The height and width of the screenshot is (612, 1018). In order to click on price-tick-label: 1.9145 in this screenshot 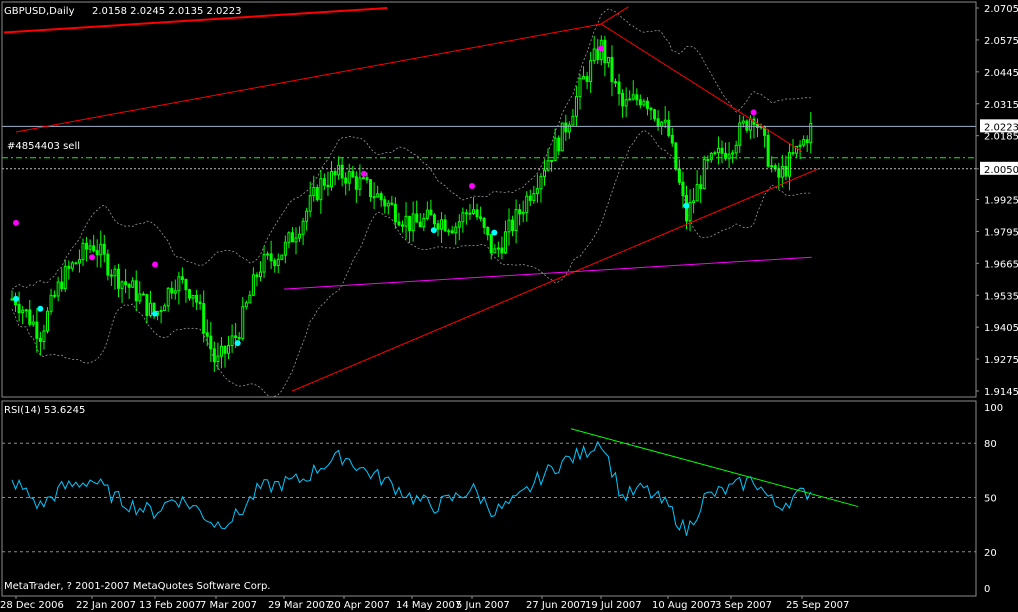, I will do `click(1001, 392)`.